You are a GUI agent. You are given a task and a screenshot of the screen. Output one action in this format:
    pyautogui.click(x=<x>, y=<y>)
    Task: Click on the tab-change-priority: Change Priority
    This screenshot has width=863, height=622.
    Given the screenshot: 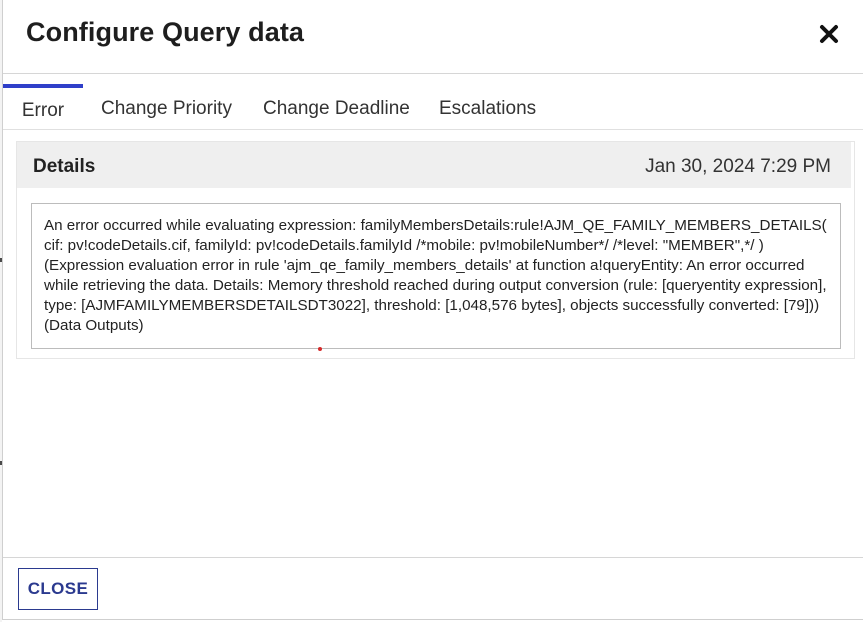 What is the action you would take?
    pyautogui.click(x=166, y=106)
    